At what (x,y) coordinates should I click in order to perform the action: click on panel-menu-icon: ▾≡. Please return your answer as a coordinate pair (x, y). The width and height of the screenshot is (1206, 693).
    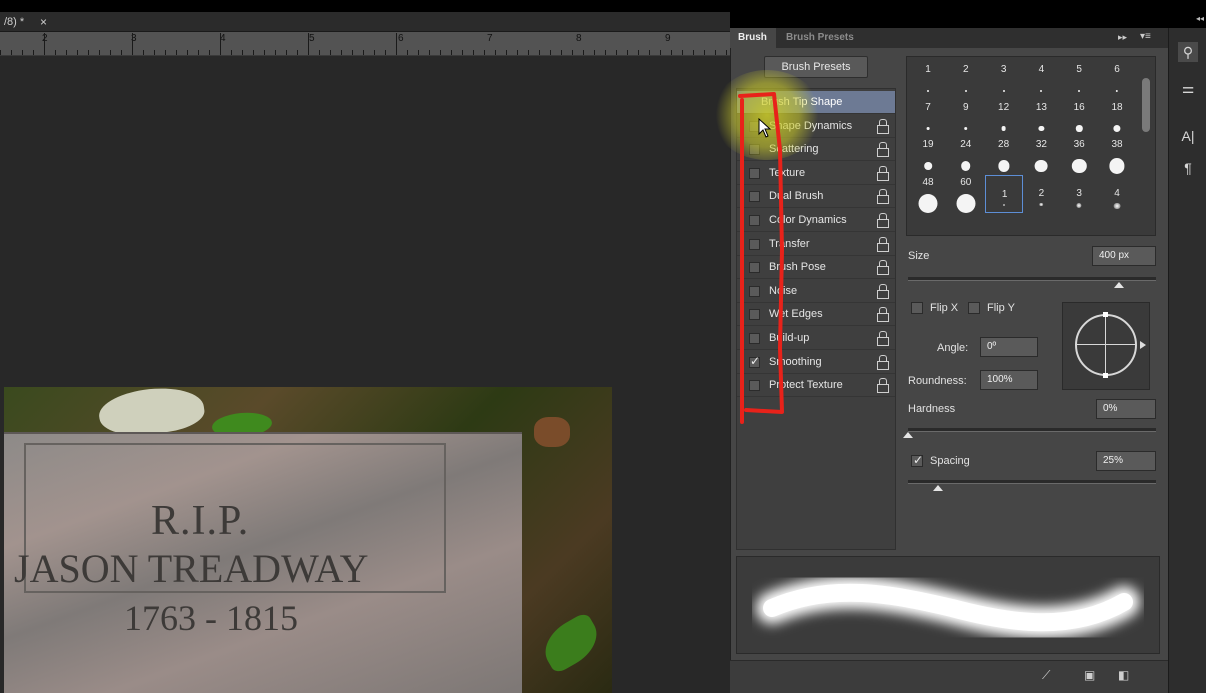
    Looking at the image, I should click on (1145, 36).